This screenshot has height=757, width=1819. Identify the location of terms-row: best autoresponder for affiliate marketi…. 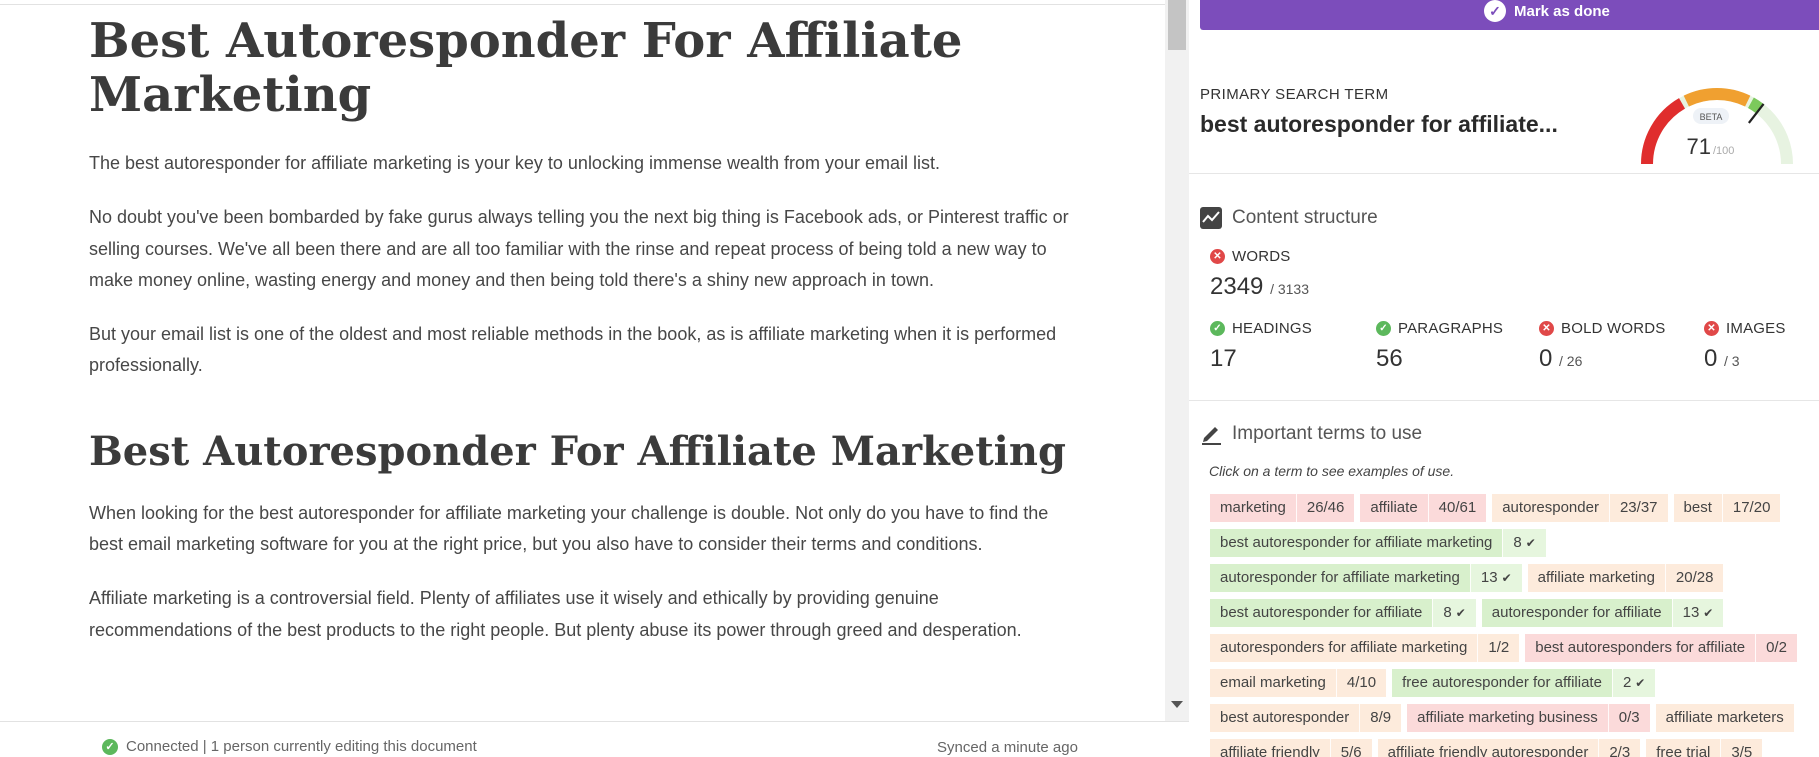
(1378, 543).